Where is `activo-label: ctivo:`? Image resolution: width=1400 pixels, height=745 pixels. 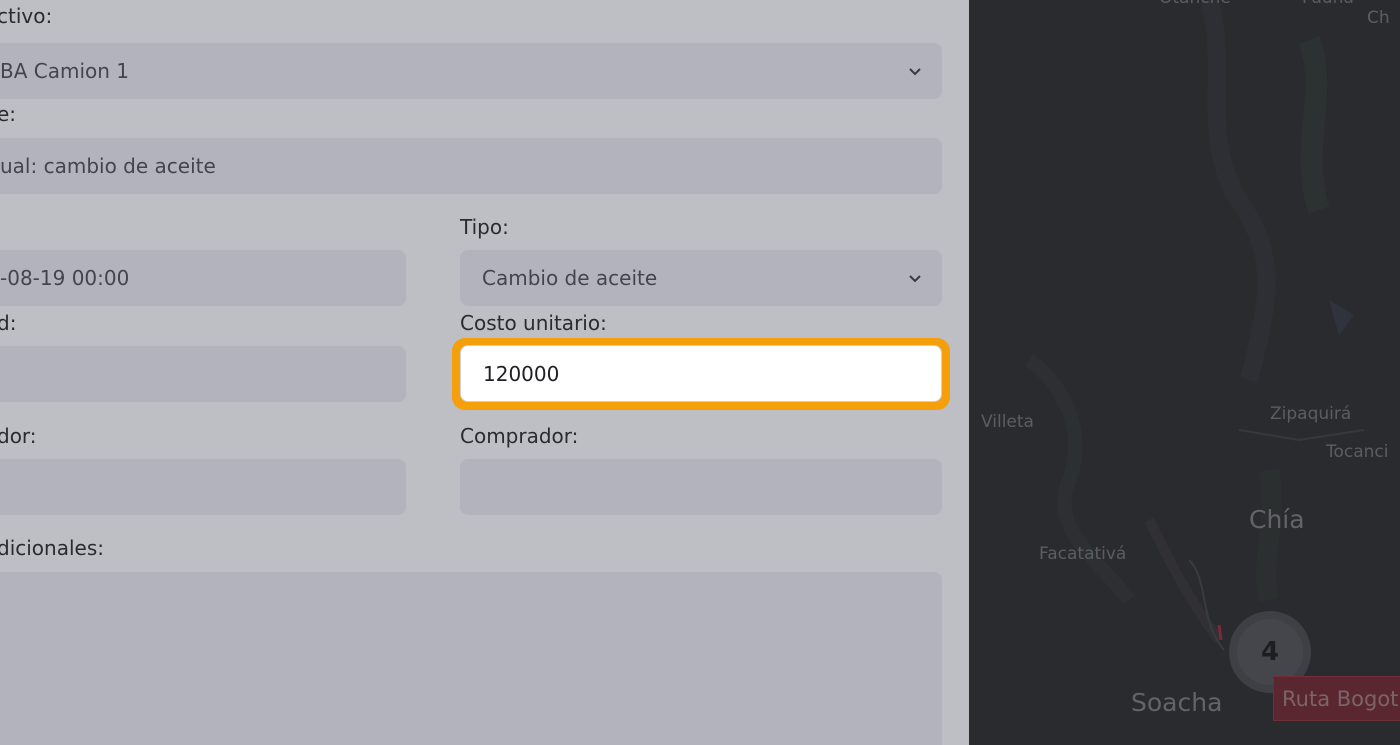
activo-label: ctivo: is located at coordinates (26, 16).